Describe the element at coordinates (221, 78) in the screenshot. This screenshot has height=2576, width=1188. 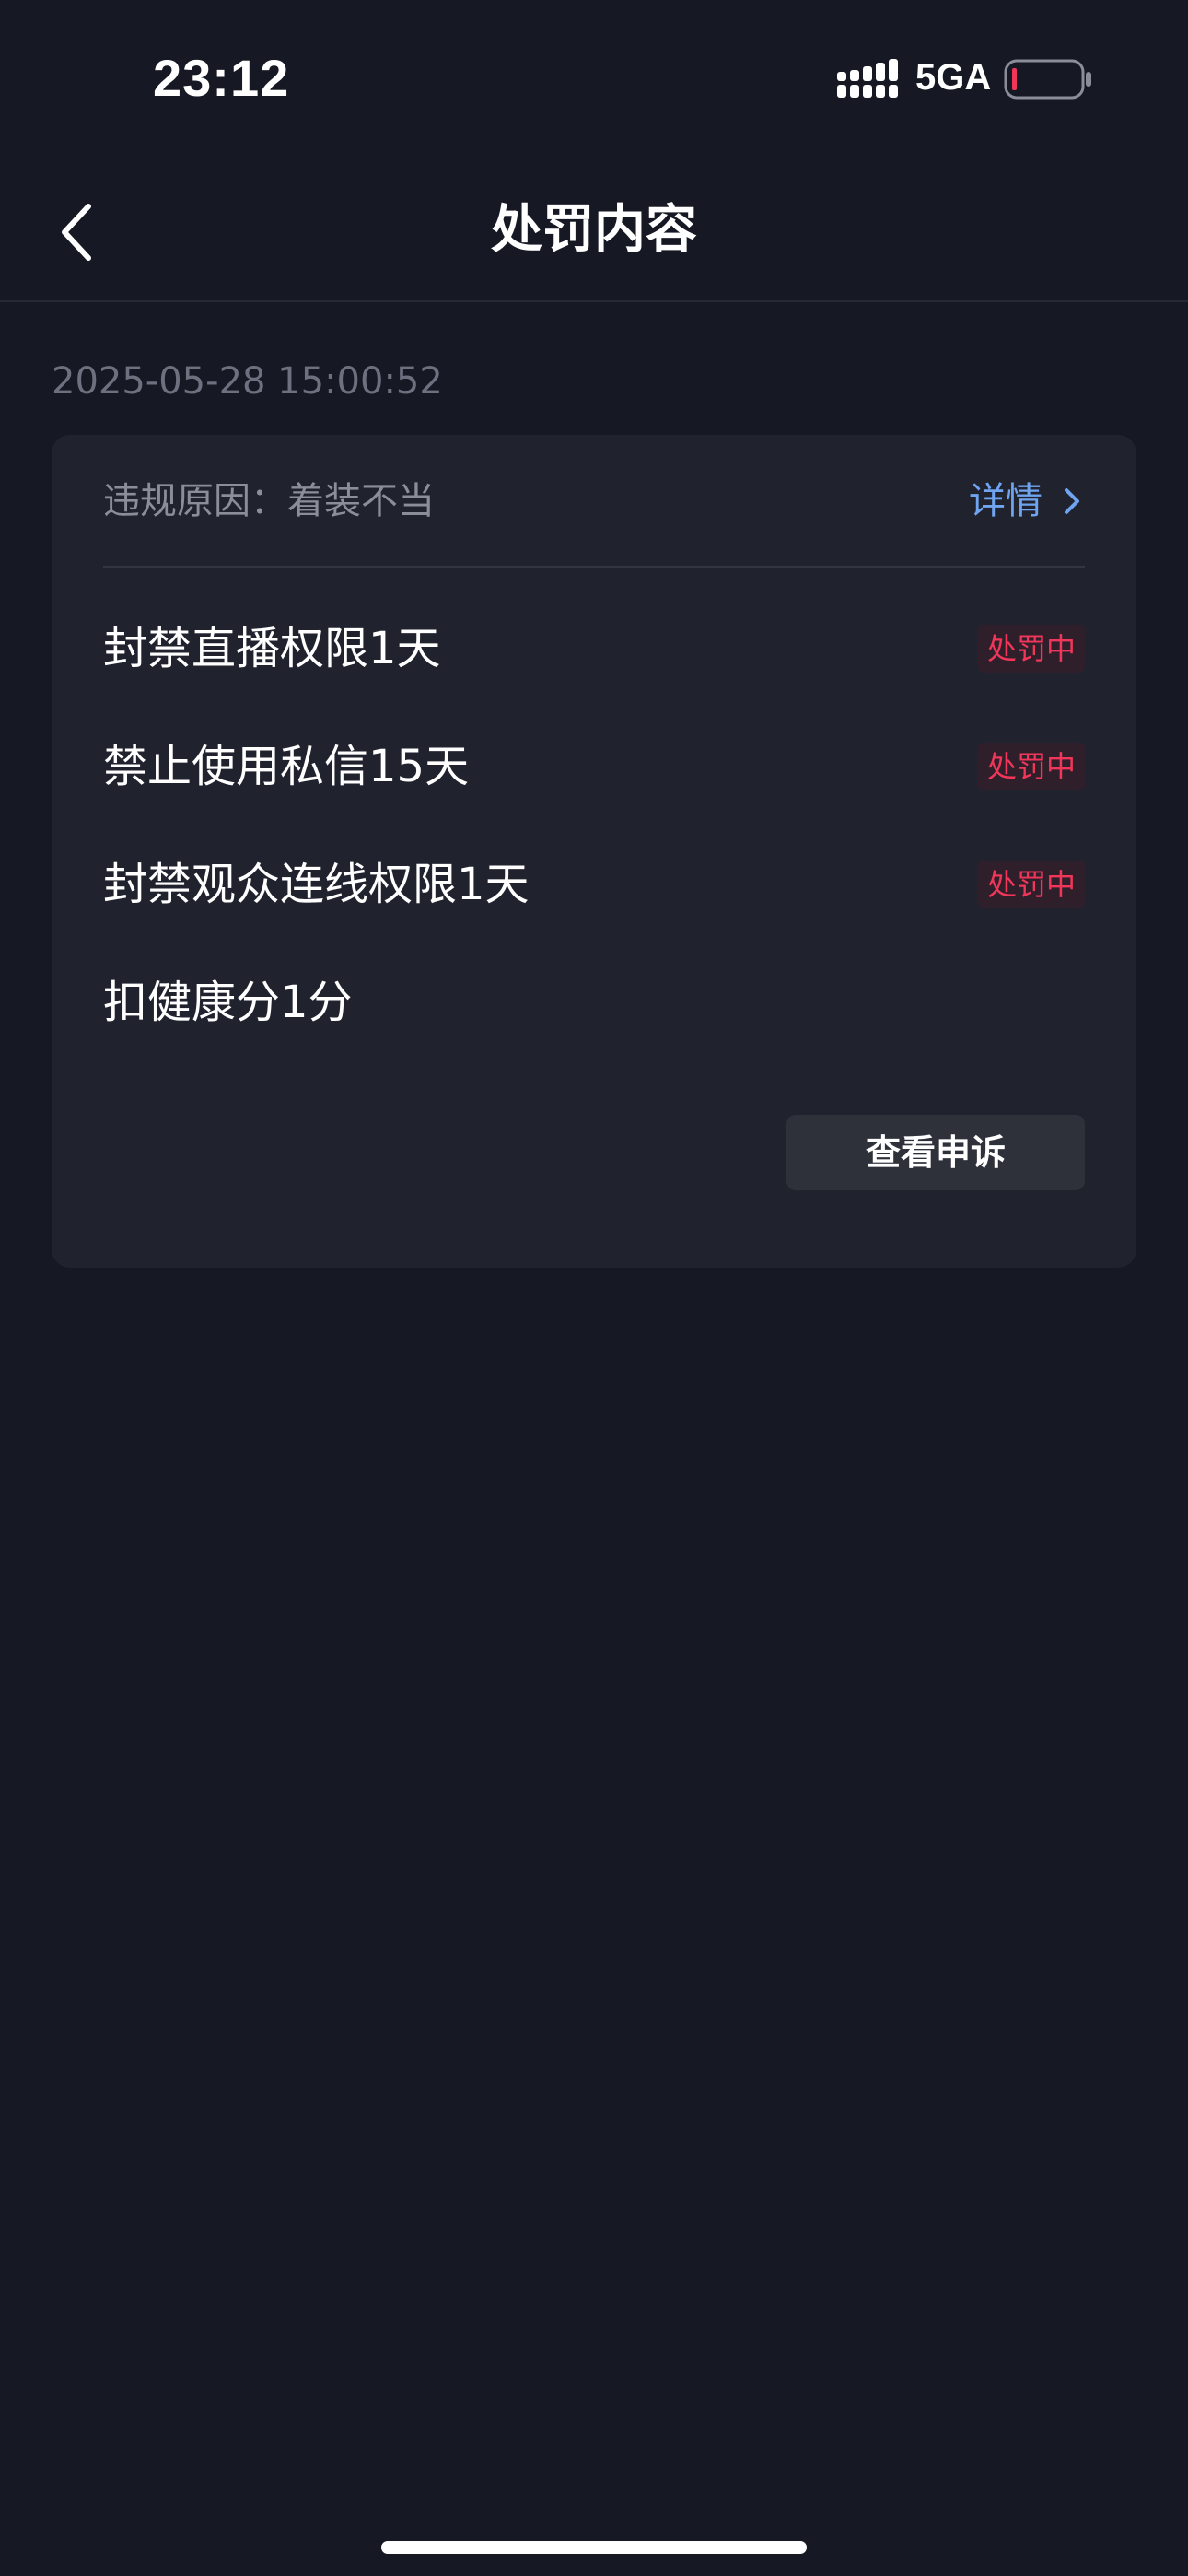
I see `status-time: 23:12` at that location.